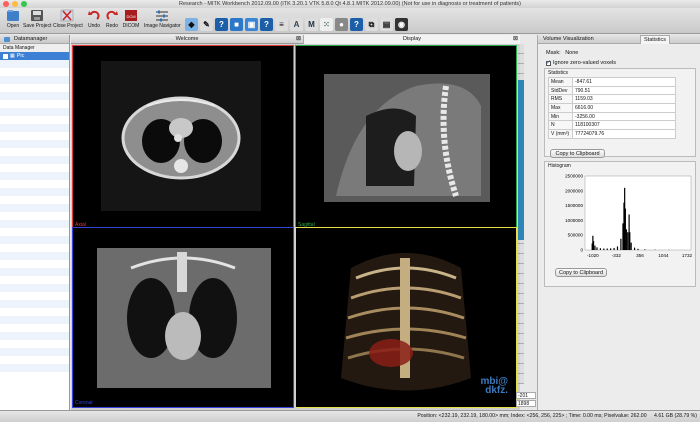  Describe the element at coordinates (386, 24) in the screenshot. I see `clip-icon: ▤` at that location.